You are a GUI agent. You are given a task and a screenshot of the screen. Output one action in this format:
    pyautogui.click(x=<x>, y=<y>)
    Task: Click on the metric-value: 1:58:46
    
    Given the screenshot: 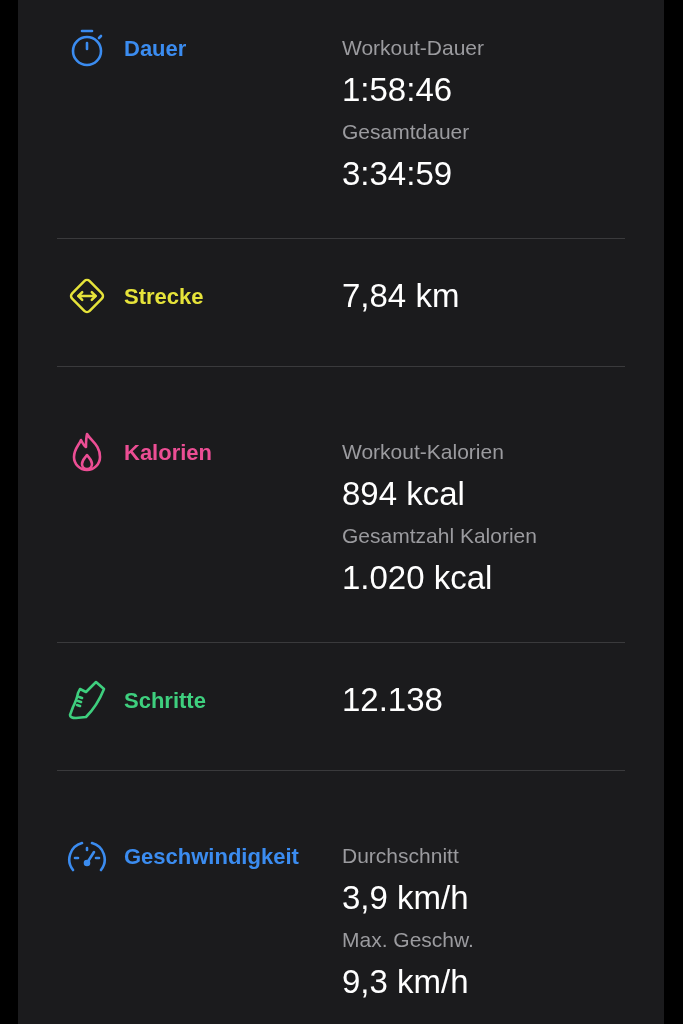 What is the action you would take?
    pyautogui.click(x=398, y=90)
    